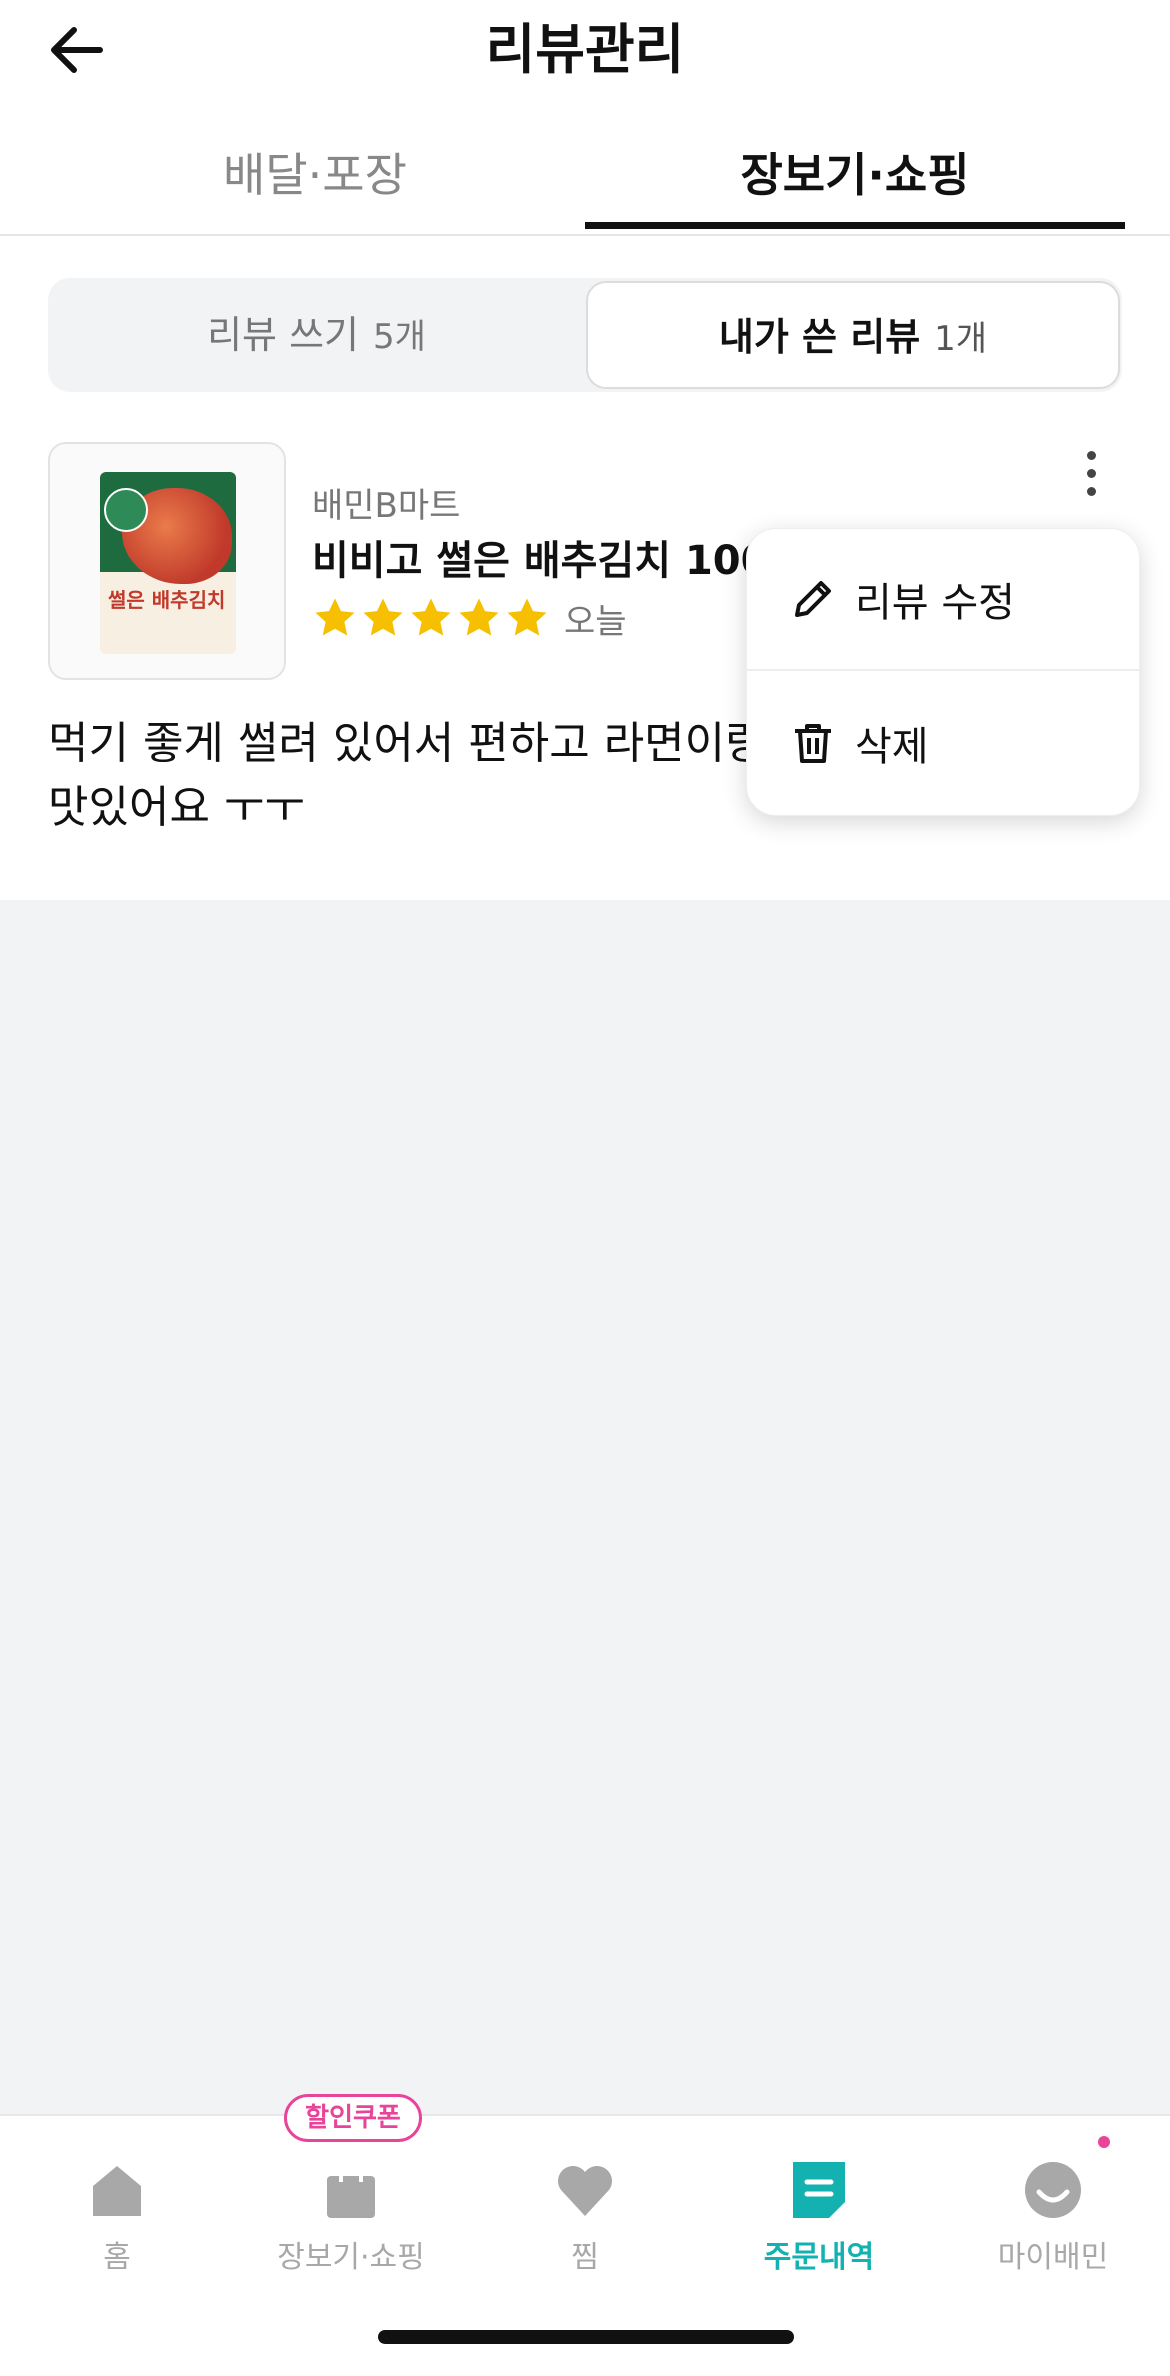  I want to click on more-options-button, so click(1091, 472).